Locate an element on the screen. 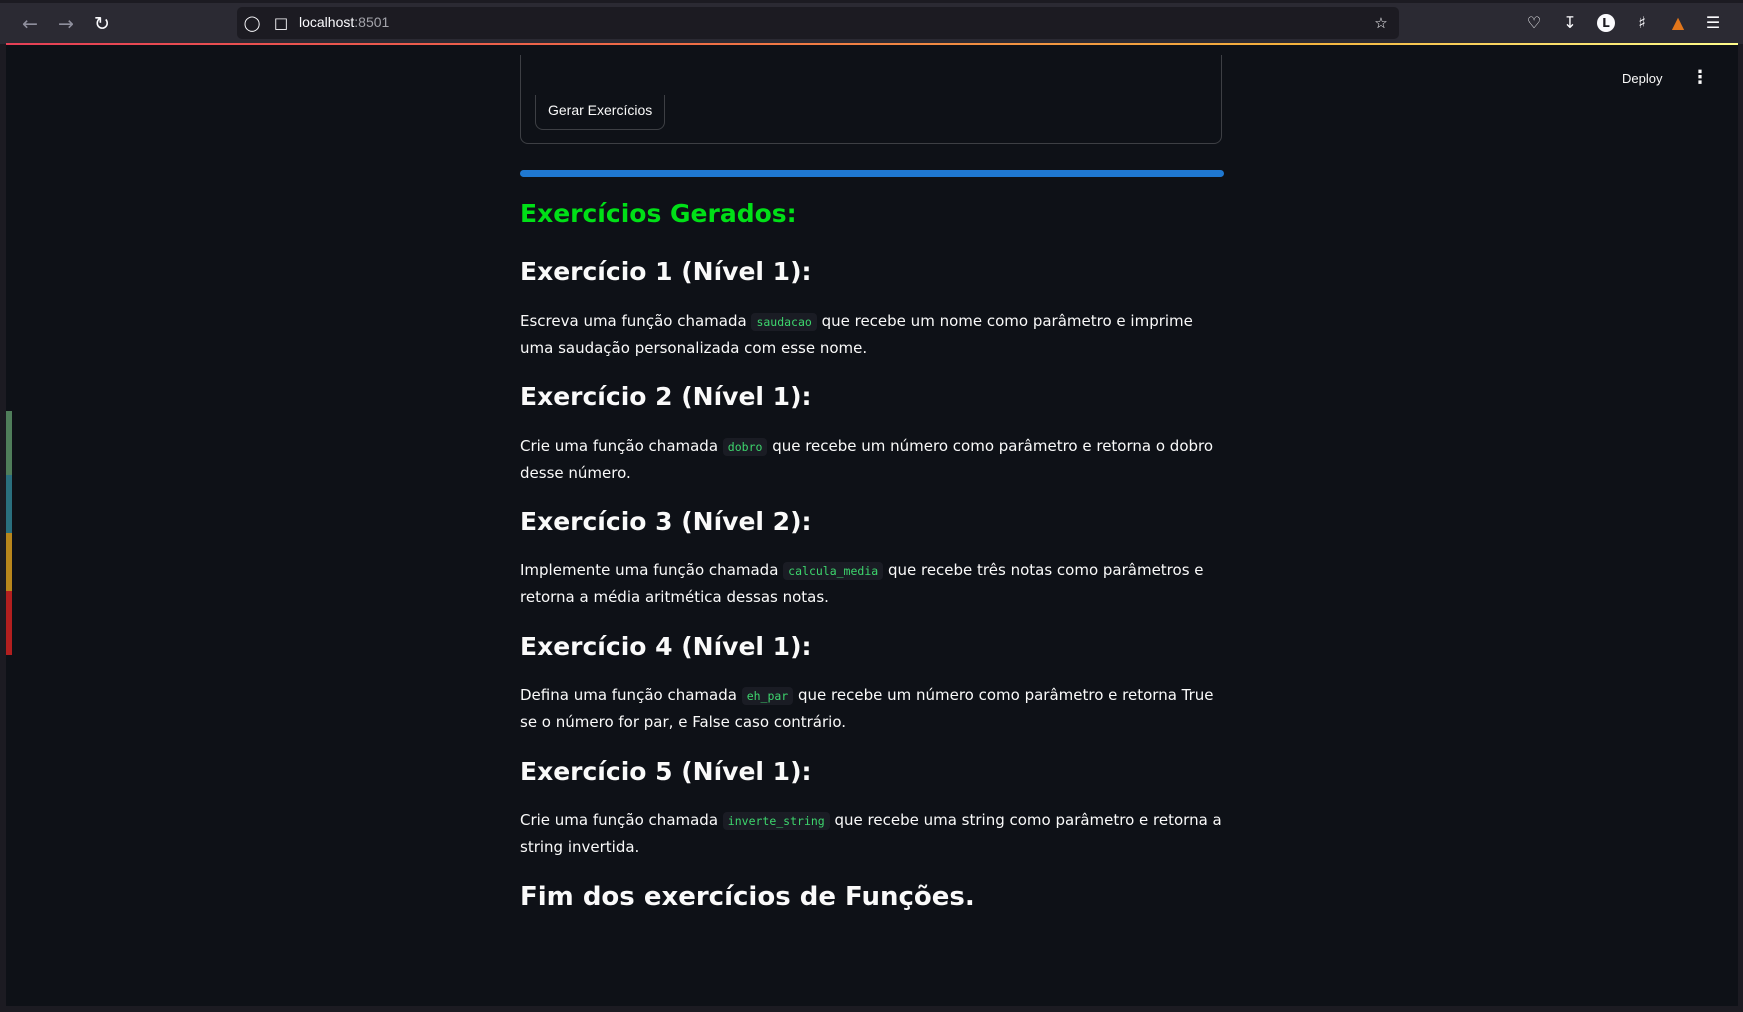 The width and height of the screenshot is (1743, 1012). exercise-heading: Exercício 4 (Nível 1): is located at coordinates (666, 646).